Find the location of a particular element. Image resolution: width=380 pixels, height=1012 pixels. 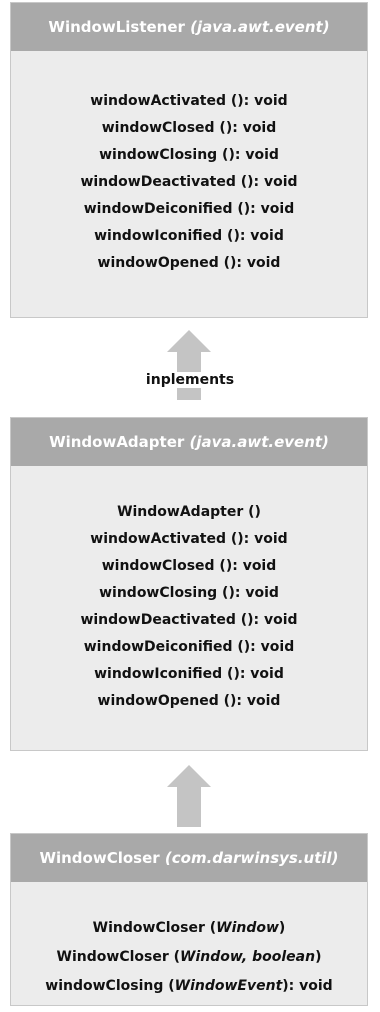

method-param: WindowEvent is located at coordinates (228, 986).